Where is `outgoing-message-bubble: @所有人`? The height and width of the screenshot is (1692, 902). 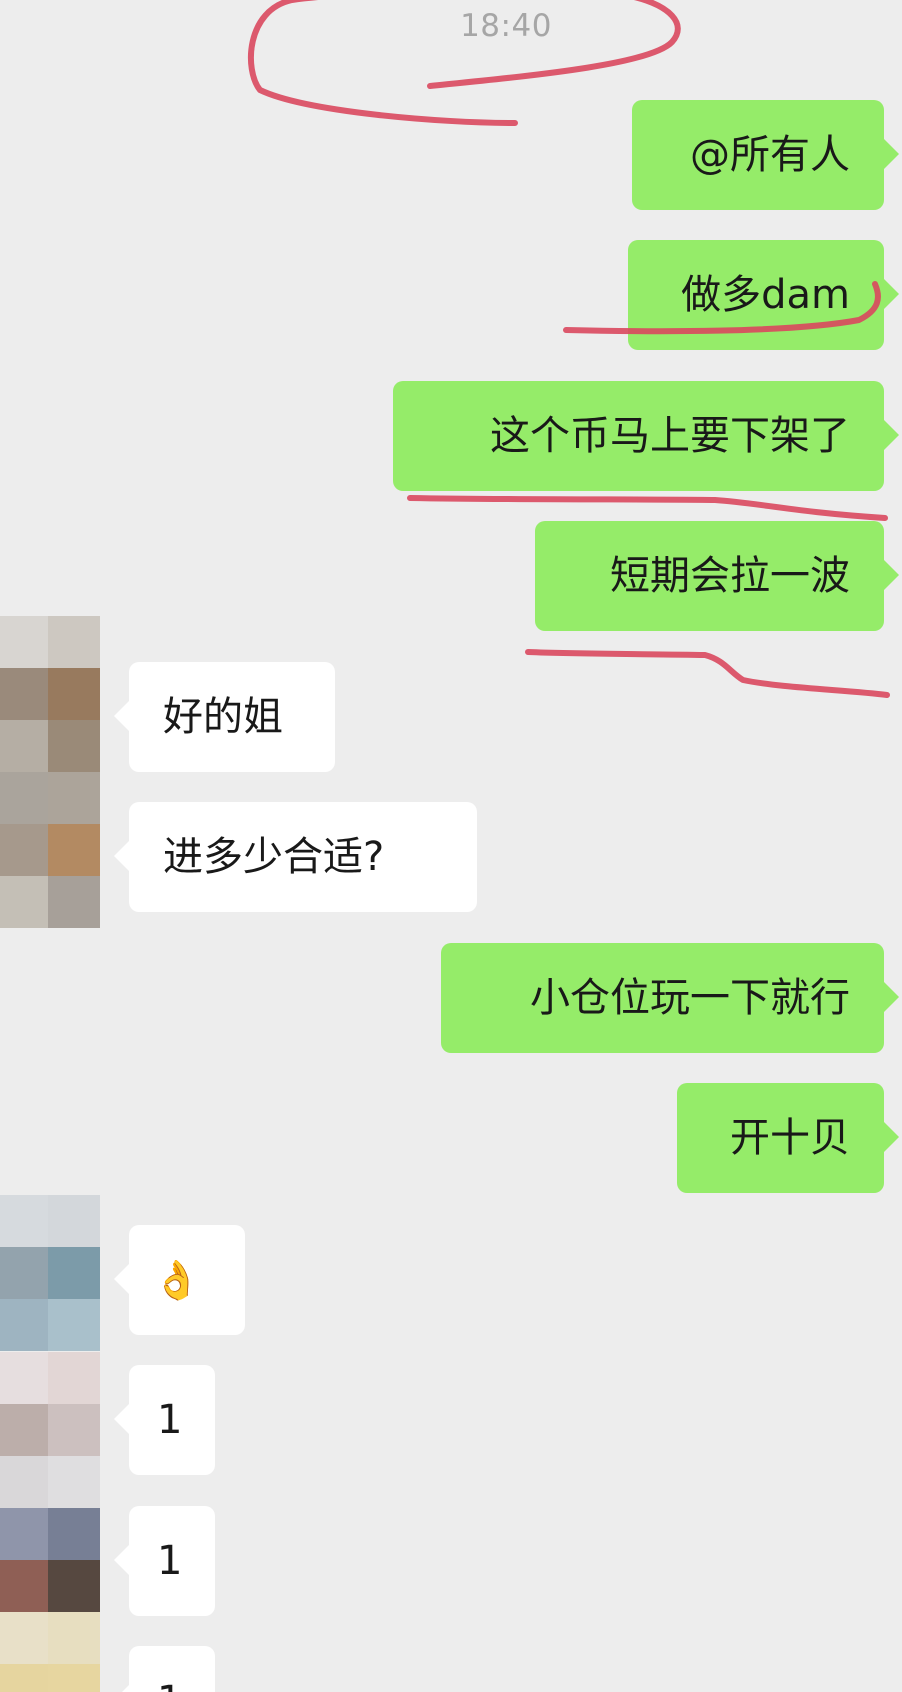
outgoing-message-bubble: @所有人 is located at coordinates (765, 155).